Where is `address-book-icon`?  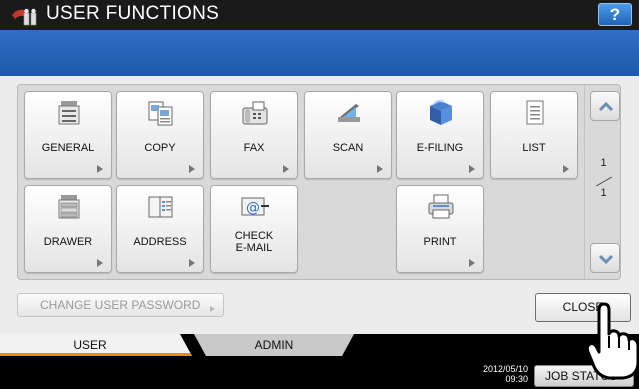
address-book-icon is located at coordinates (160, 207).